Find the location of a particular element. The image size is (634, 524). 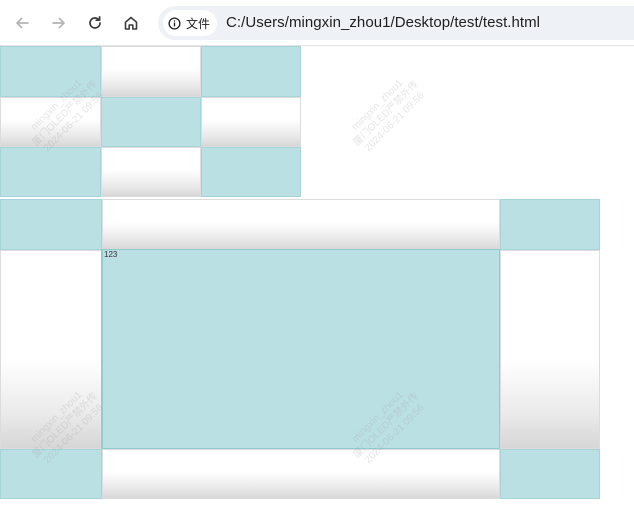

corner-bottom-right is located at coordinates (550, 474).